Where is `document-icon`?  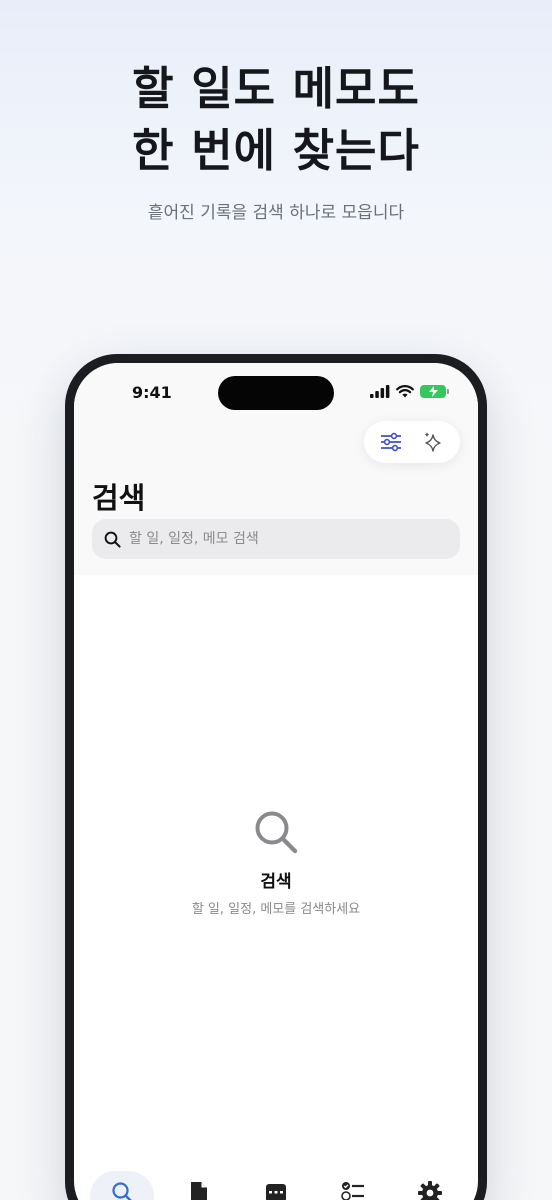 document-icon is located at coordinates (199, 1191).